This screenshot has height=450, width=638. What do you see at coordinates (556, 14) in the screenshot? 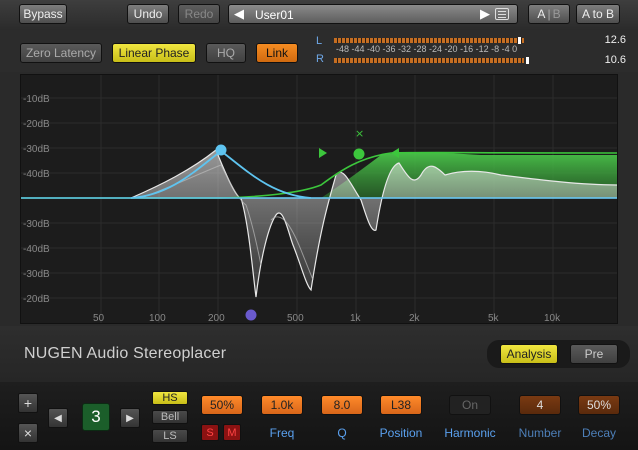
I see `ab-b-label: B` at bounding box center [556, 14].